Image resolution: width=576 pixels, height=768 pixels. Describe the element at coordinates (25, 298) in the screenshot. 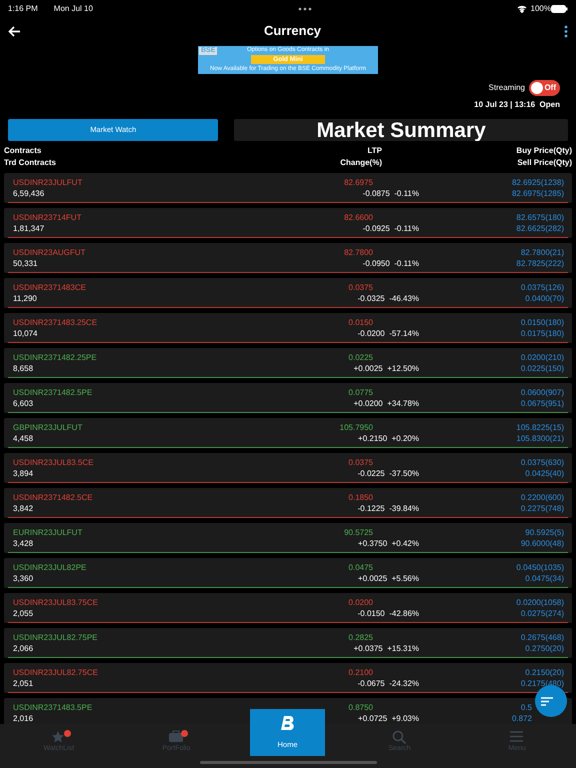

I see `traded-volume: 11,290` at that location.